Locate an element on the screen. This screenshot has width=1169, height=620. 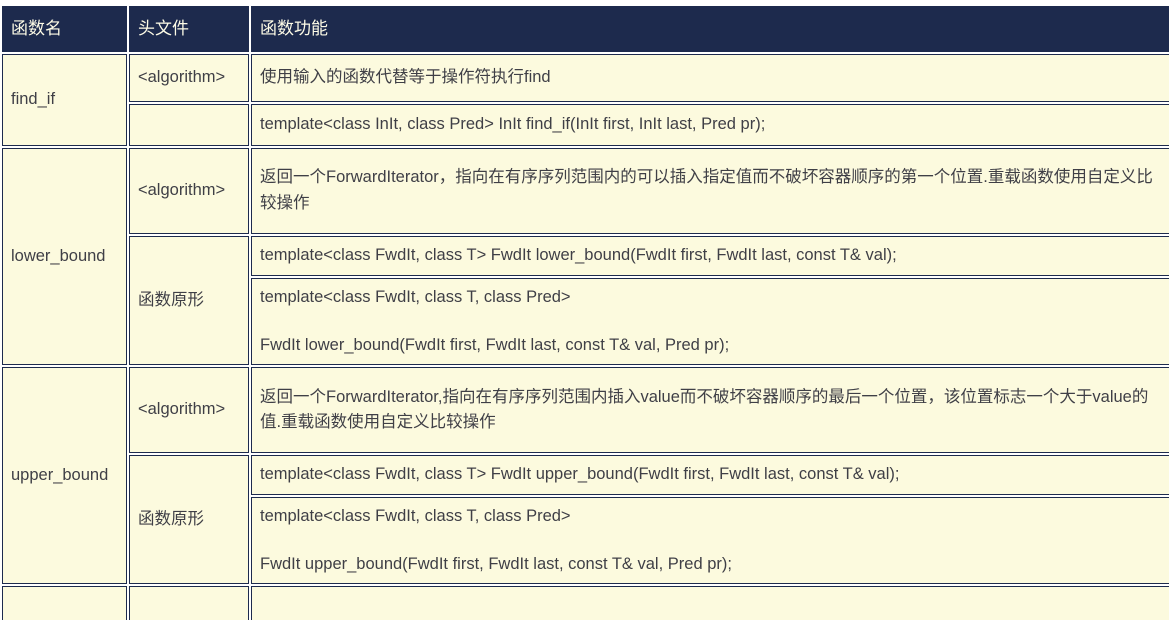
function-name-lower-bound: lower_bound is located at coordinates (64, 257).